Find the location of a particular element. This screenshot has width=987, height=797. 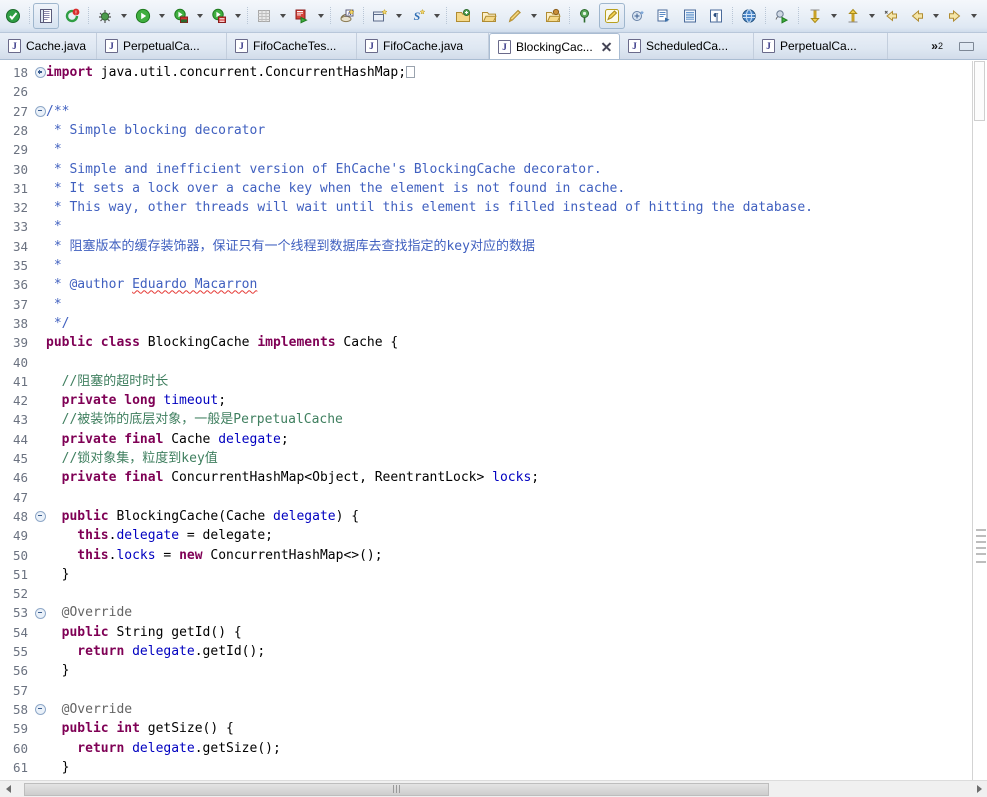

table-icon is located at coordinates (264, 16).